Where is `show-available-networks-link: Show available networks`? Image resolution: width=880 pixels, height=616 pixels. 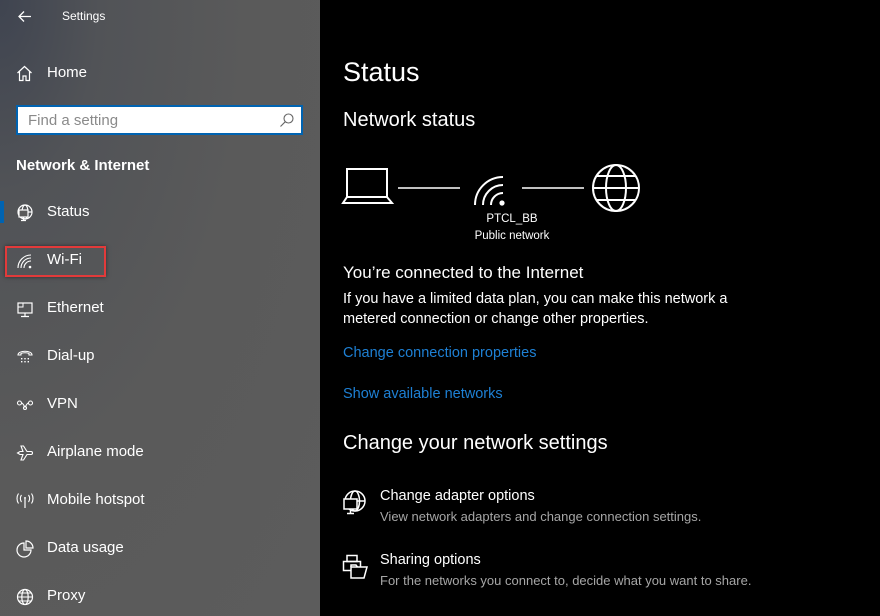
show-available-networks-link: Show available networks is located at coordinates (423, 394).